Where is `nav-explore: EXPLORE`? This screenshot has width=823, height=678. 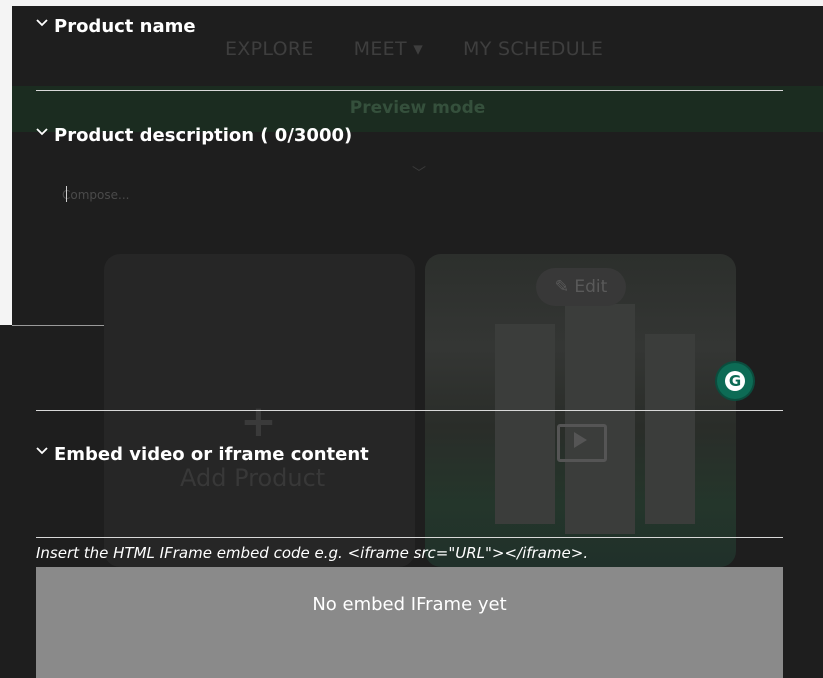
nav-explore: EXPLORE is located at coordinates (269, 49).